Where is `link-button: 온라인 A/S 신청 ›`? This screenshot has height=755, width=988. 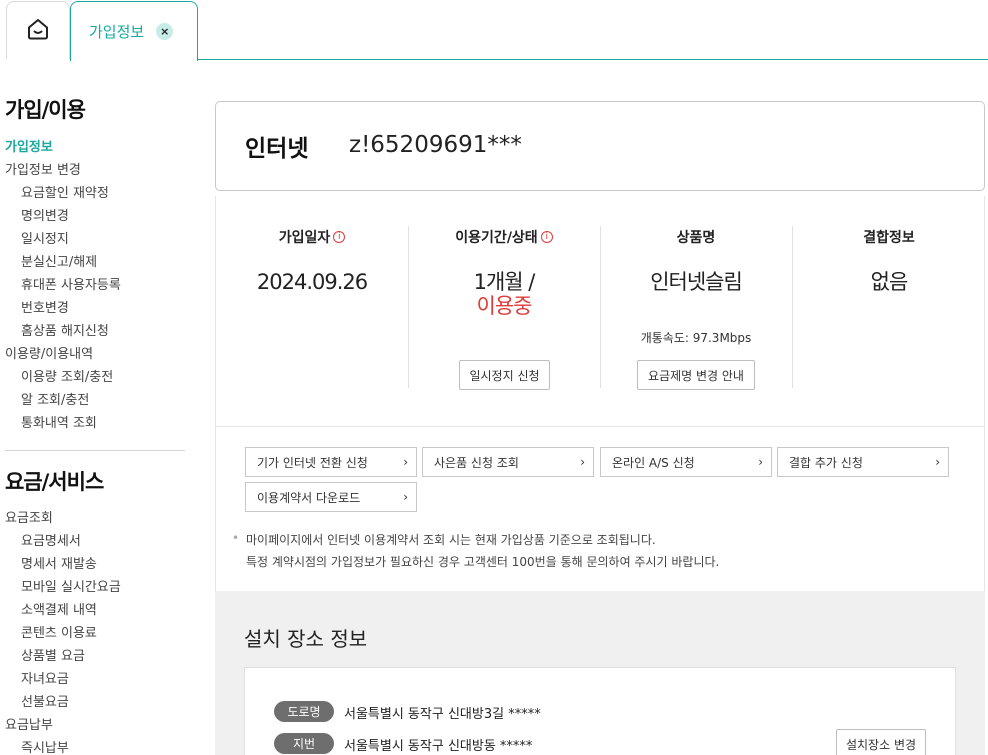 link-button: 온라인 A/S 신청 › is located at coordinates (686, 462).